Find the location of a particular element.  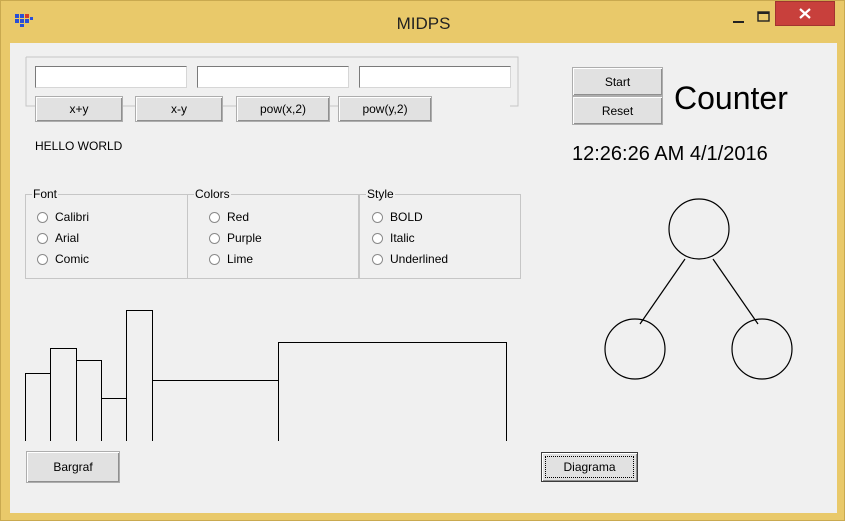

diagram-edge-right is located at coordinates (735, 291).